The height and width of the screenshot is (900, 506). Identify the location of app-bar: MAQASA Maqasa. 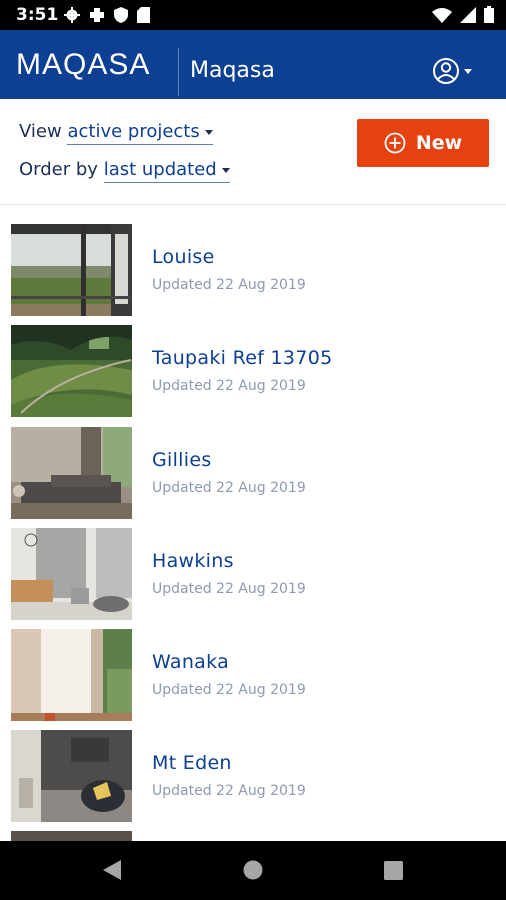
(253, 64).